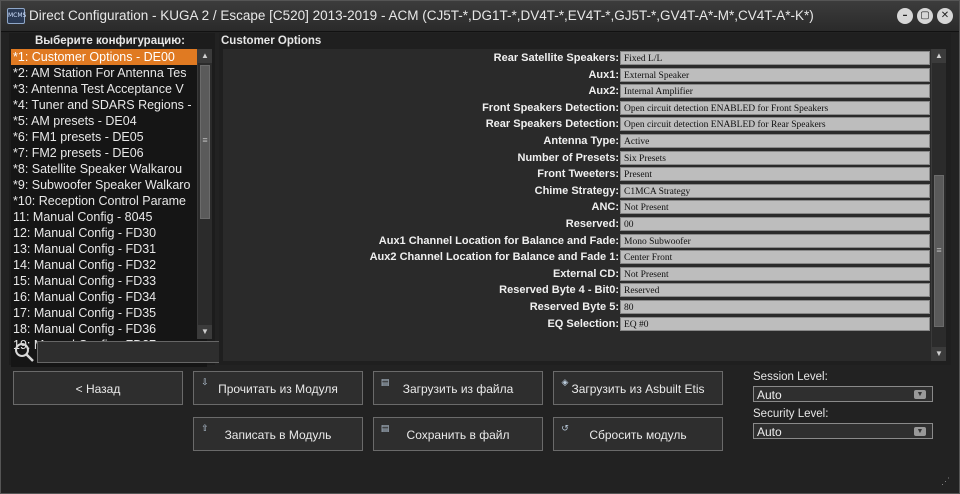 The width and height of the screenshot is (960, 494). Describe the element at coordinates (946, 482) in the screenshot. I see `resize-grip-icon: ⋰` at that location.